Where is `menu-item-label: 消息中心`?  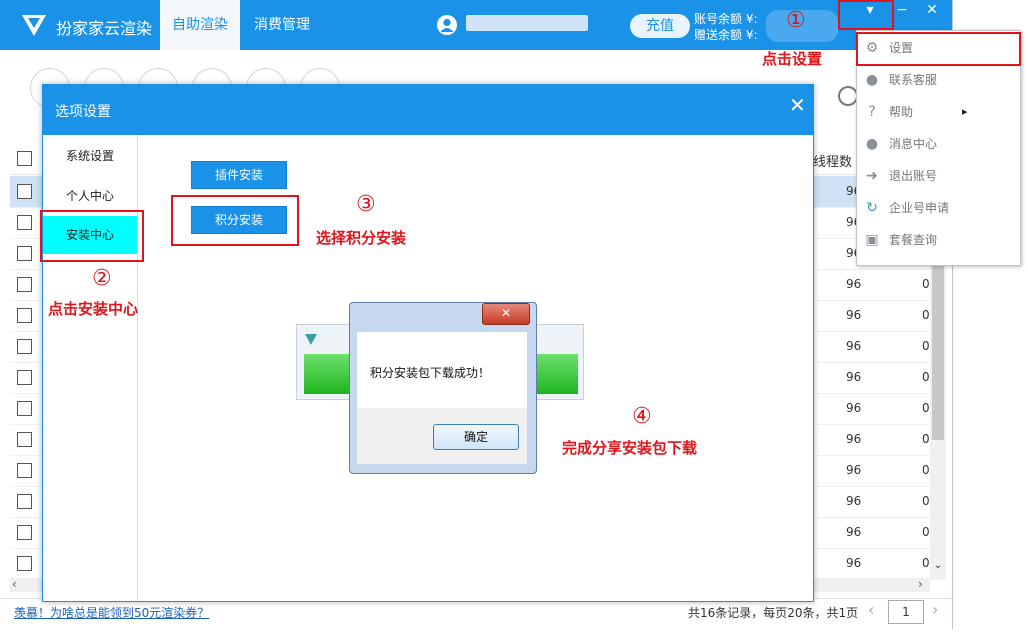
menu-item-label: 消息中心 is located at coordinates (913, 144).